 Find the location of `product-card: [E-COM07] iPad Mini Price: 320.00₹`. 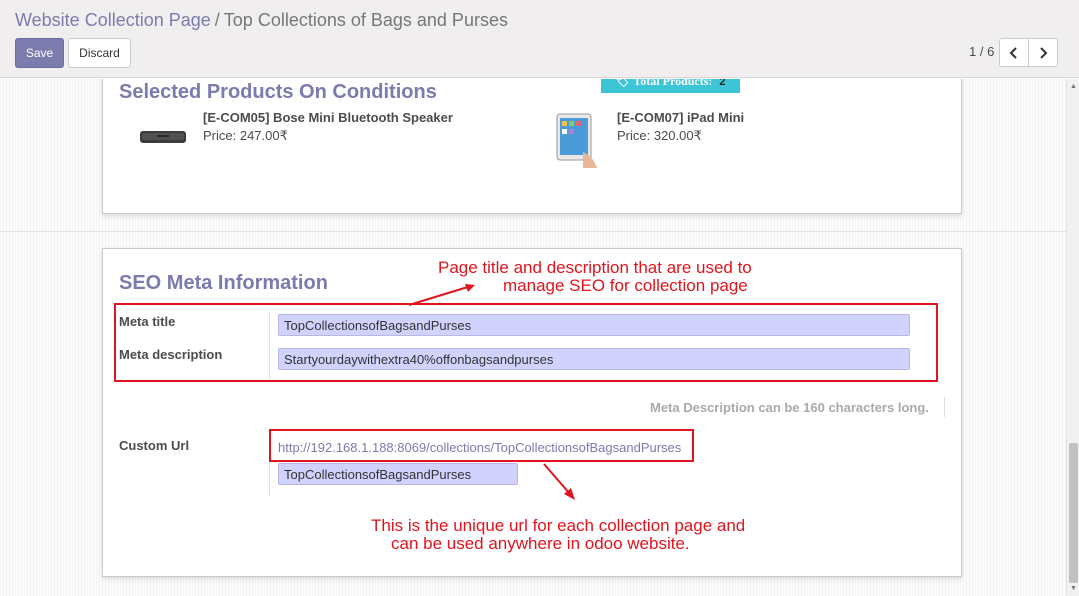

product-card: [E-COM07] iPad Mini Price: 320.00₹ is located at coordinates (681, 143).